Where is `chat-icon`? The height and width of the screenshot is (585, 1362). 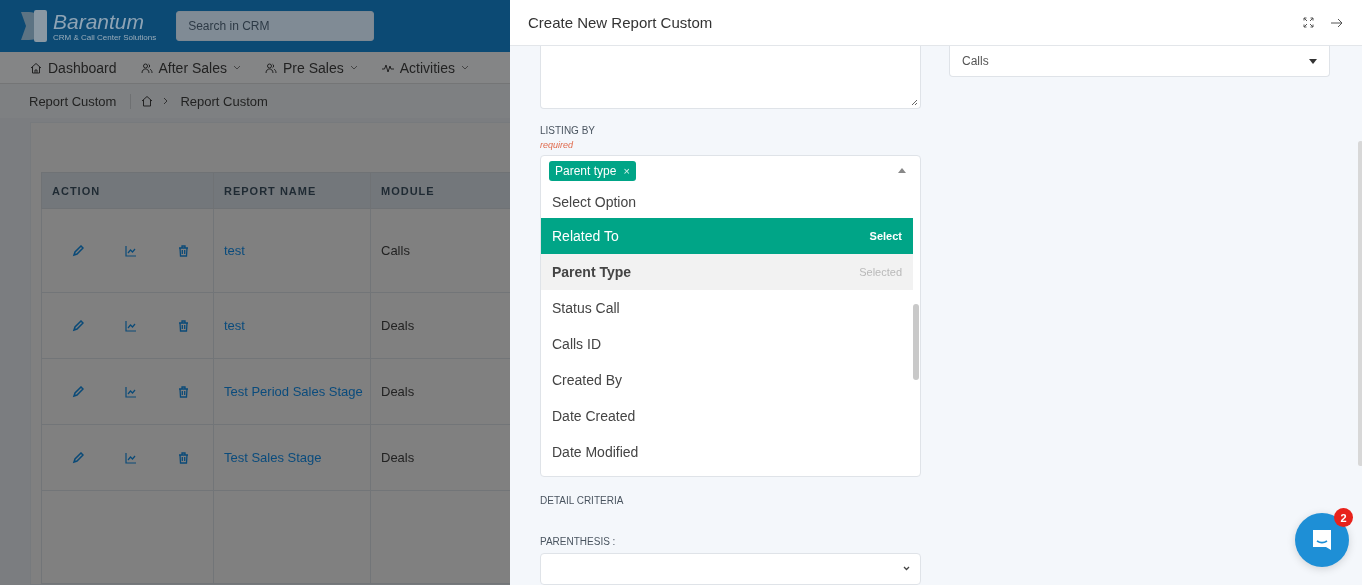
chat-icon is located at coordinates (1322, 540).